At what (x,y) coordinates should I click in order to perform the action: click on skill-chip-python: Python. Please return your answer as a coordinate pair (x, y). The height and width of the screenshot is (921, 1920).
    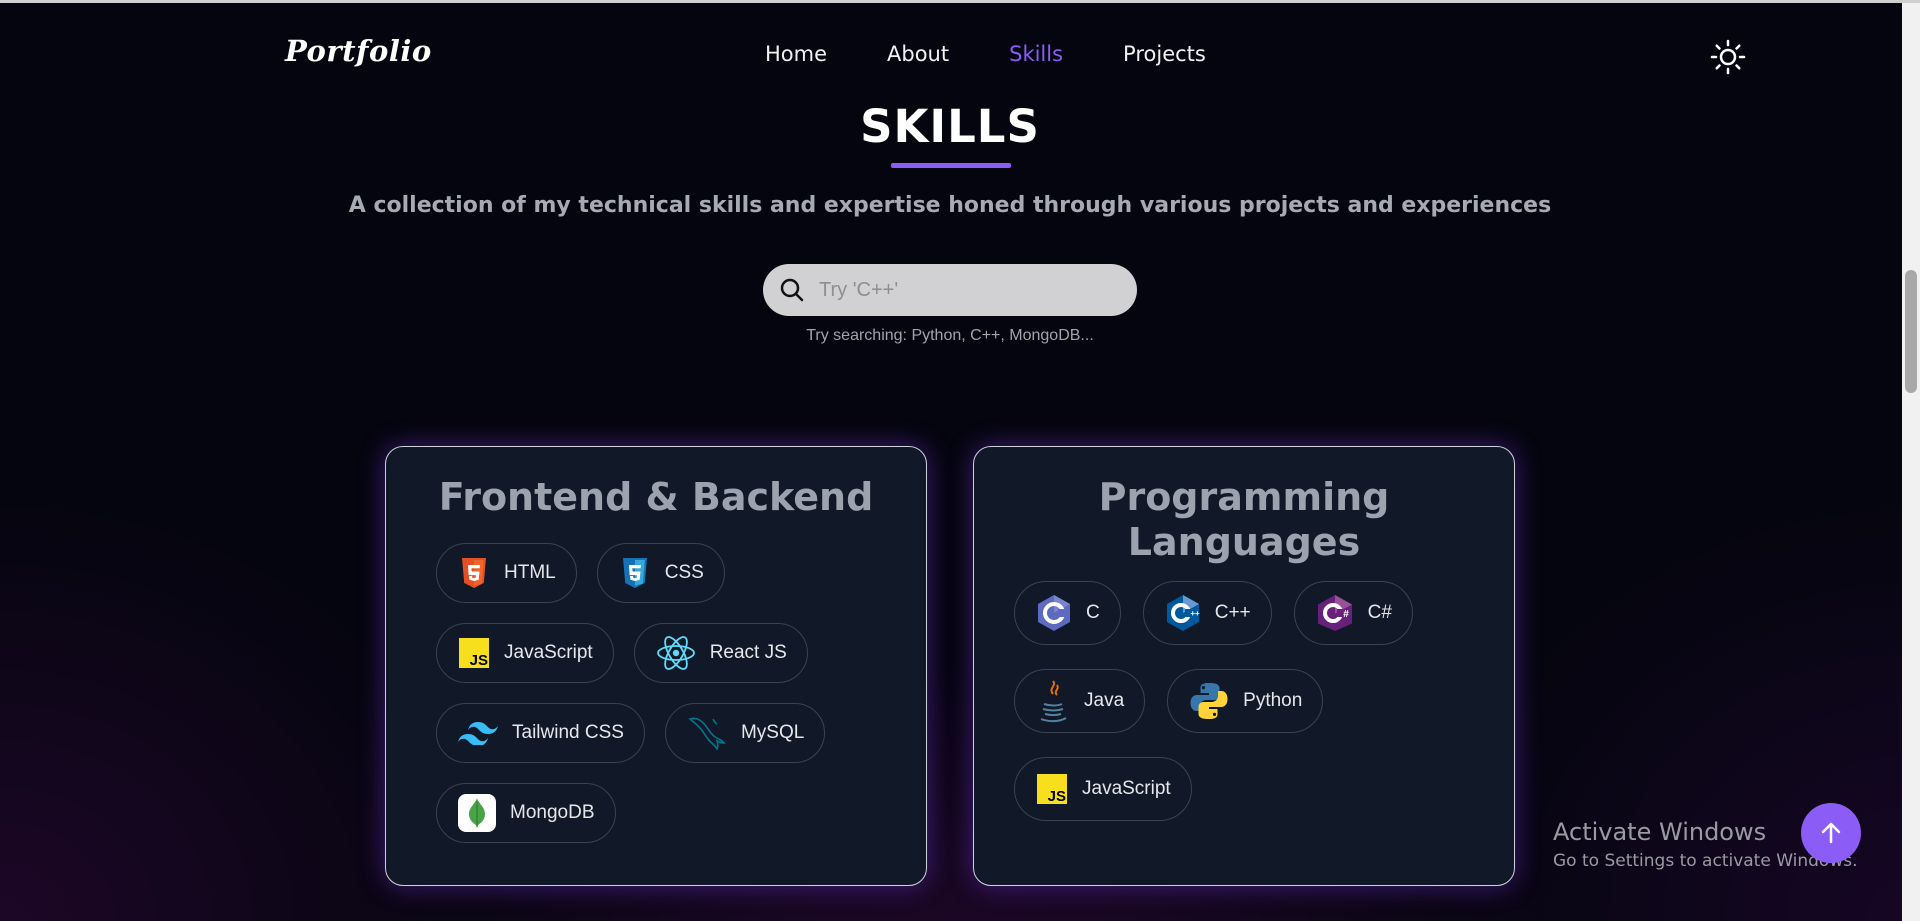
    Looking at the image, I should click on (1245, 701).